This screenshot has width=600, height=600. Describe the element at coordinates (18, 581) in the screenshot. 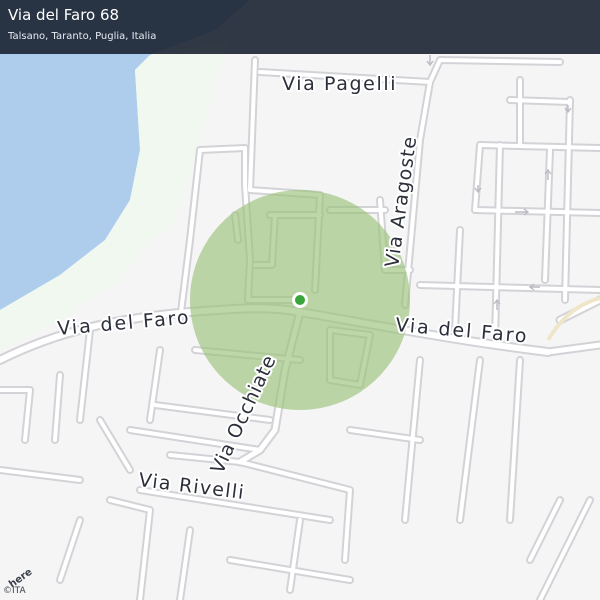

I see `map-attribution: here ©ITA` at that location.